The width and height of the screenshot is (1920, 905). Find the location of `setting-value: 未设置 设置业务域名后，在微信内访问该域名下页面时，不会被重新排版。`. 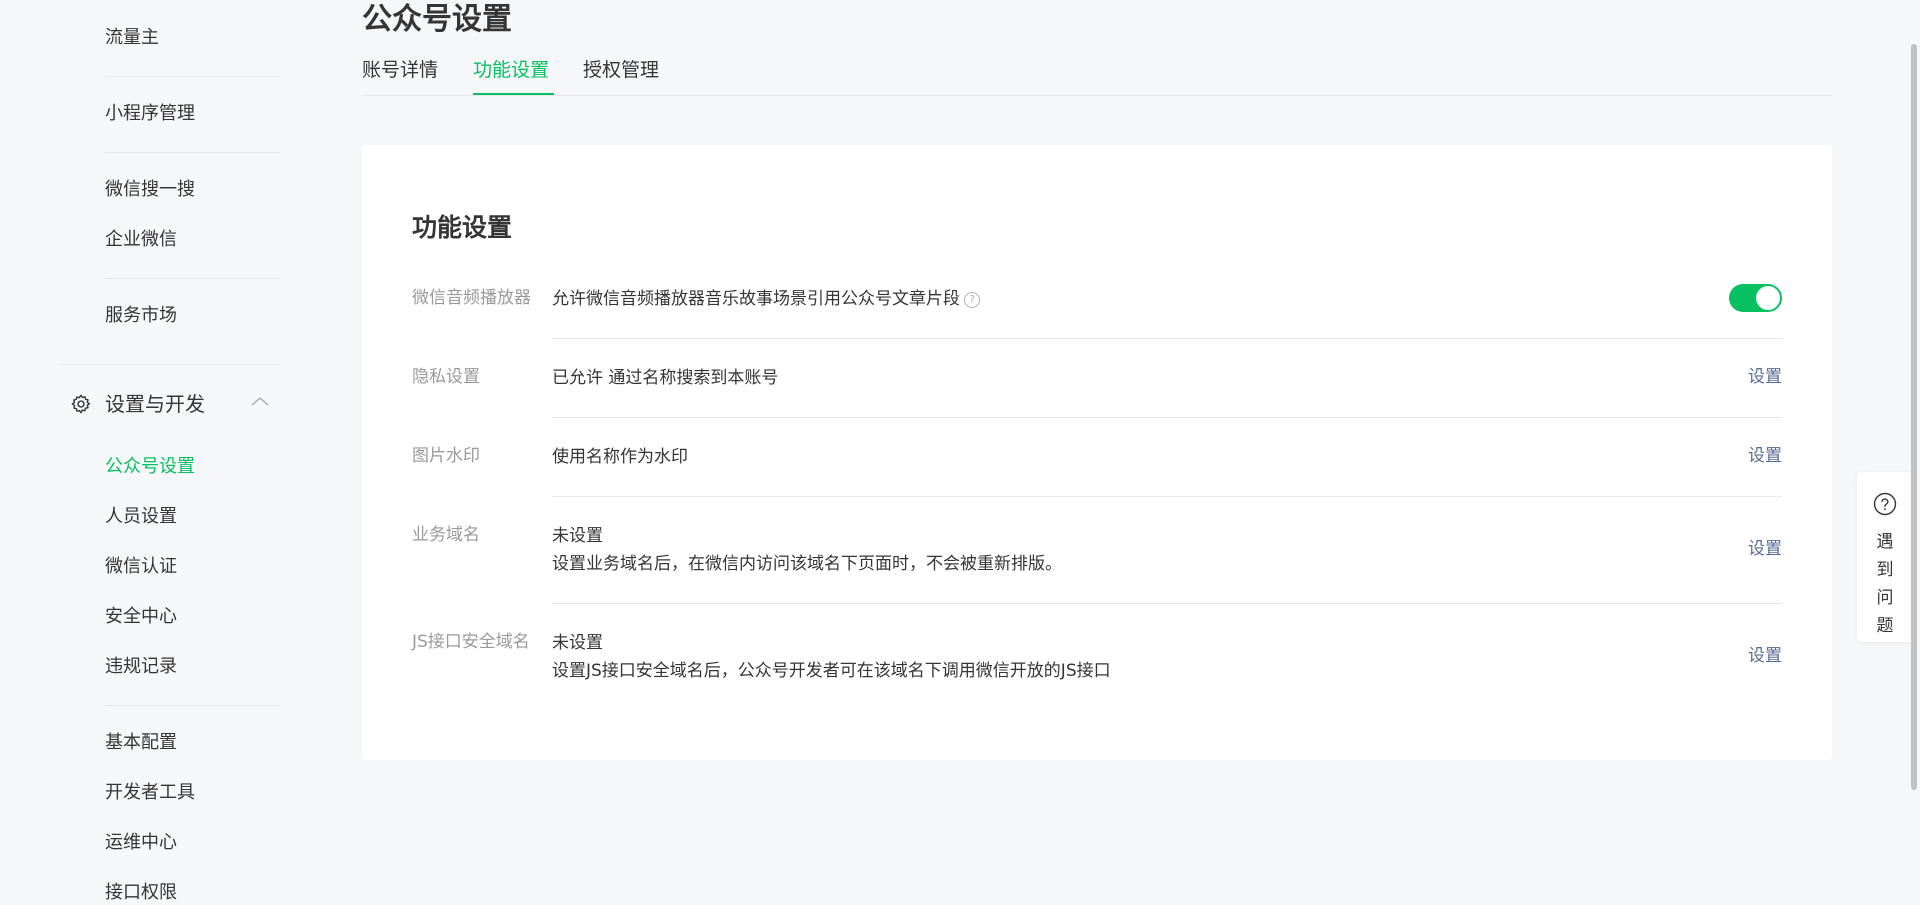

setting-value: 未设置 设置业务域名后，在微信内访问该域名下页面时，不会被重新排版。 is located at coordinates (807, 550).